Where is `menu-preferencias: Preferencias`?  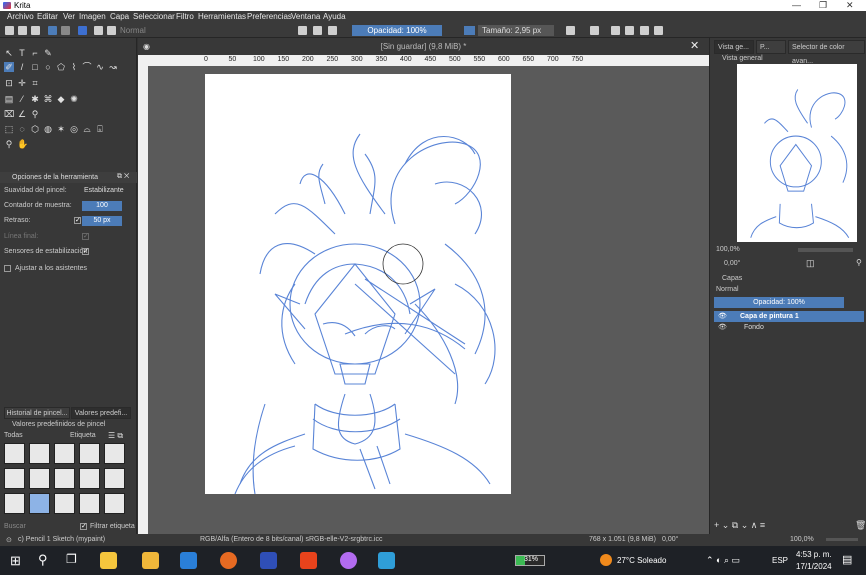
menu-preferencias: Preferencias is located at coordinates (269, 16).